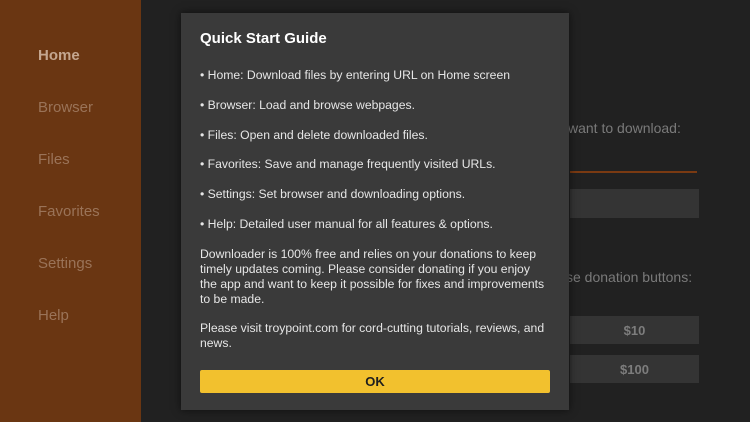  What do you see at coordinates (634, 369) in the screenshot?
I see `donate-100-button: $100` at bounding box center [634, 369].